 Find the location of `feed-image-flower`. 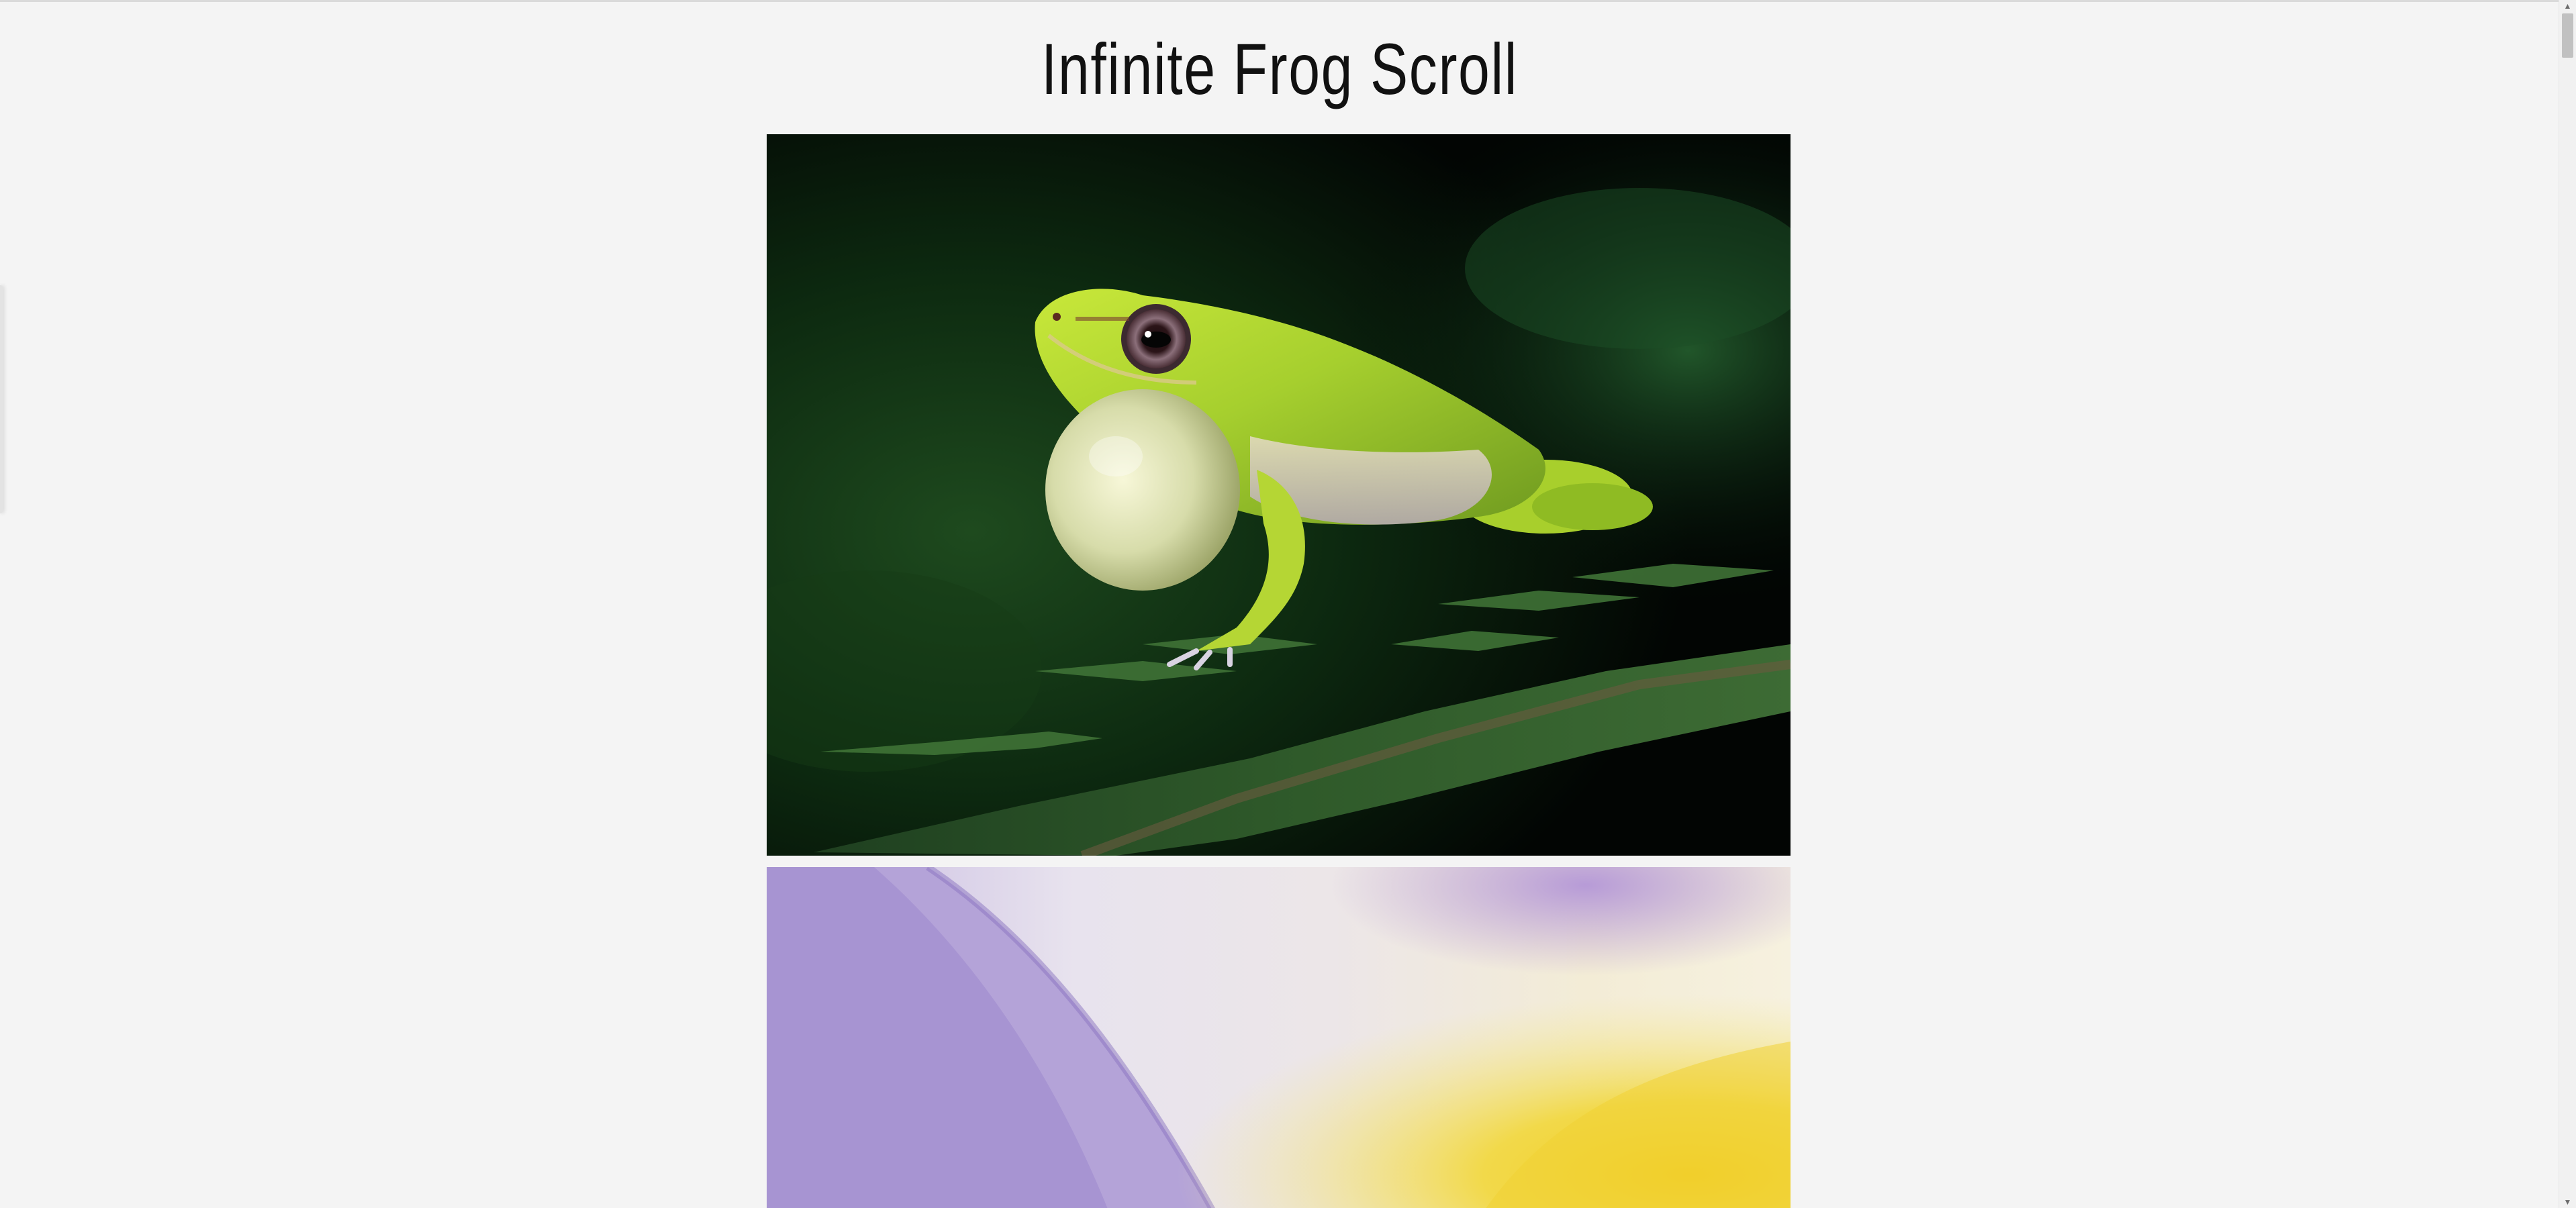

feed-image-flower is located at coordinates (1279, 1037).